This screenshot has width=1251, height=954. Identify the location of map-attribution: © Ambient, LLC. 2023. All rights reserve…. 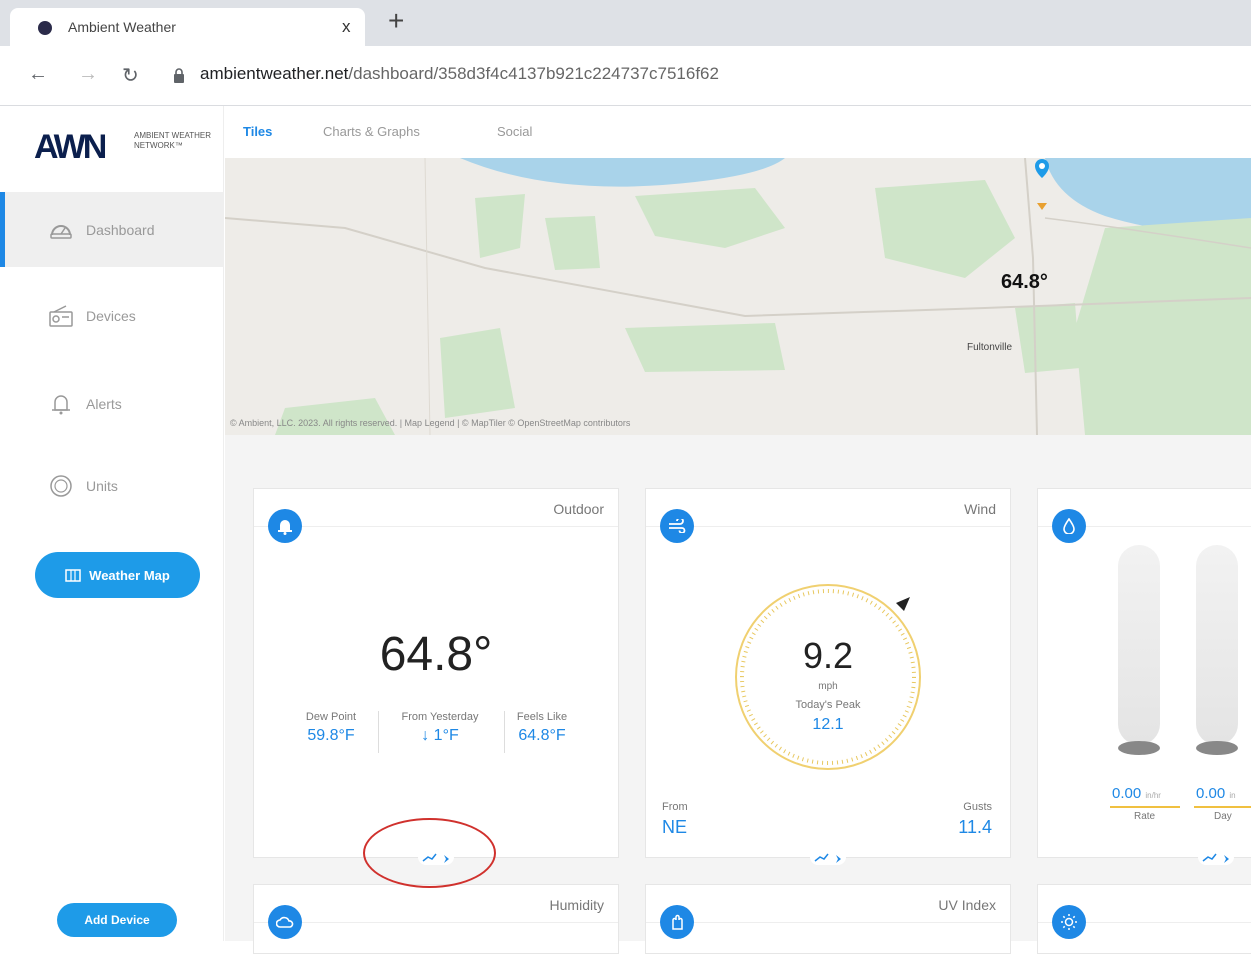
(430, 423).